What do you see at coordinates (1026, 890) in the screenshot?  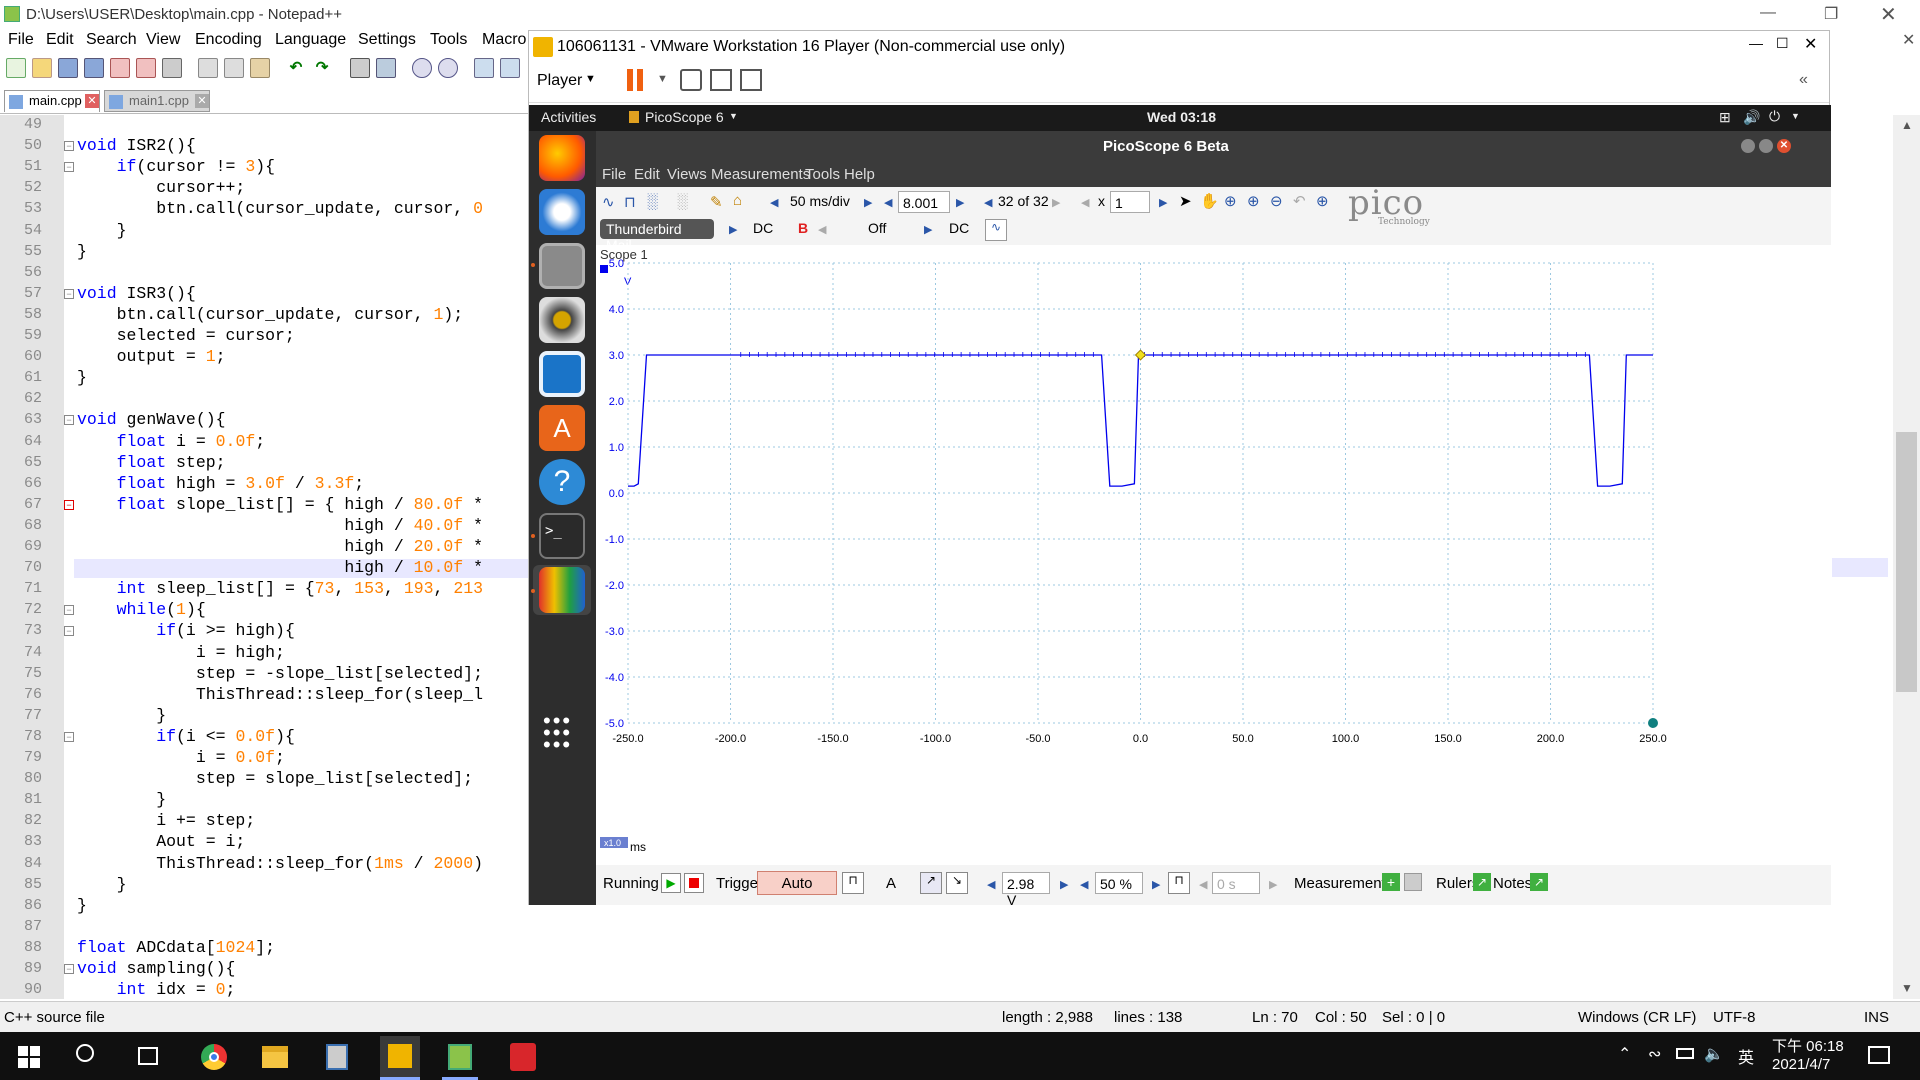 I see `trigger-level-input: 2.98 V` at bounding box center [1026, 890].